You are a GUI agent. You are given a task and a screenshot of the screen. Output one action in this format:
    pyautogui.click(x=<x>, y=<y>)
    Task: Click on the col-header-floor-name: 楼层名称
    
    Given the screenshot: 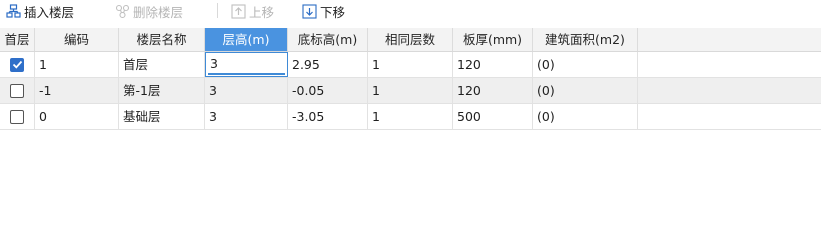 What is the action you would take?
    pyautogui.click(x=162, y=39)
    